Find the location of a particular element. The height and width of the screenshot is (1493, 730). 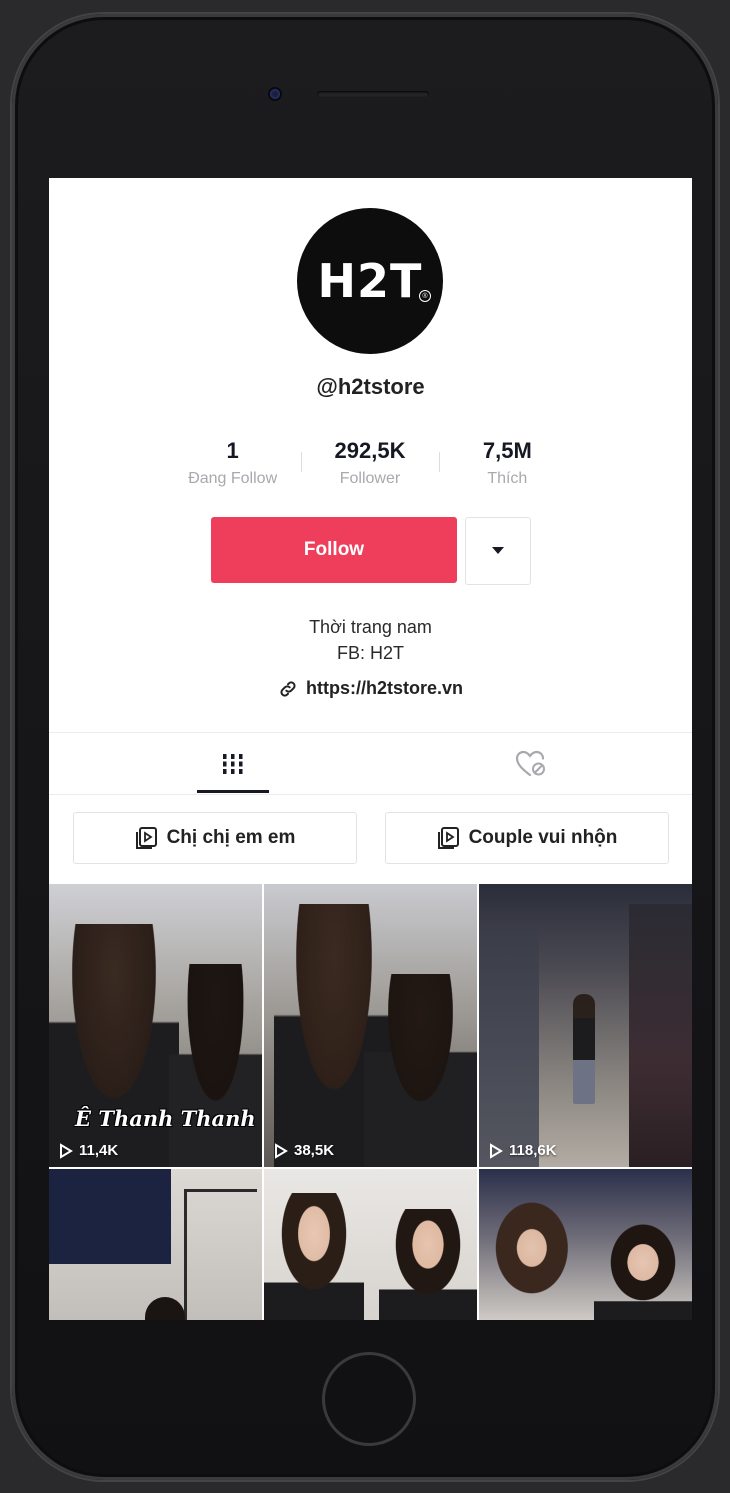

earpiece-speaker is located at coordinates (373, 94).